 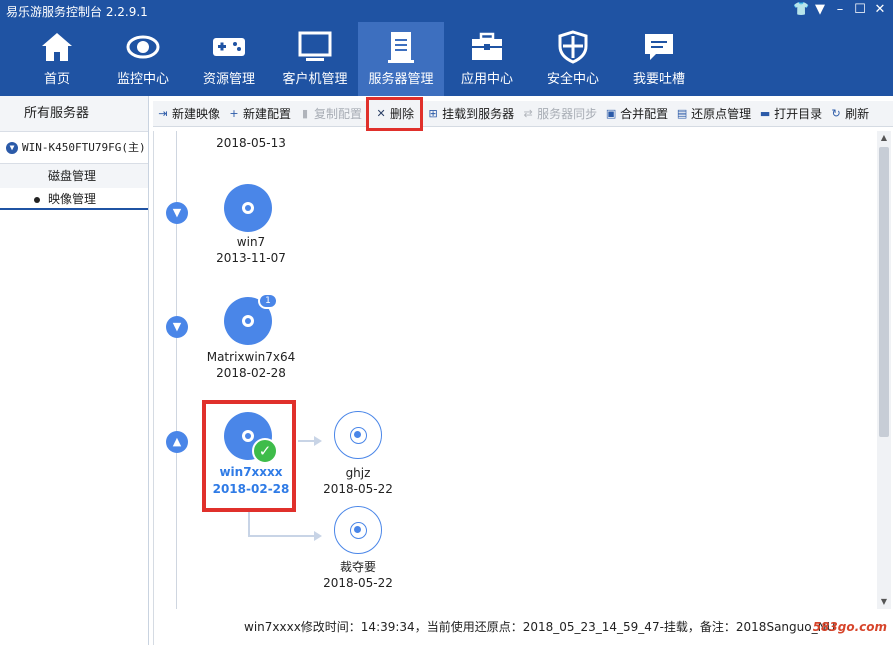 I want to click on delete-label: 删除, so click(x=402, y=114).